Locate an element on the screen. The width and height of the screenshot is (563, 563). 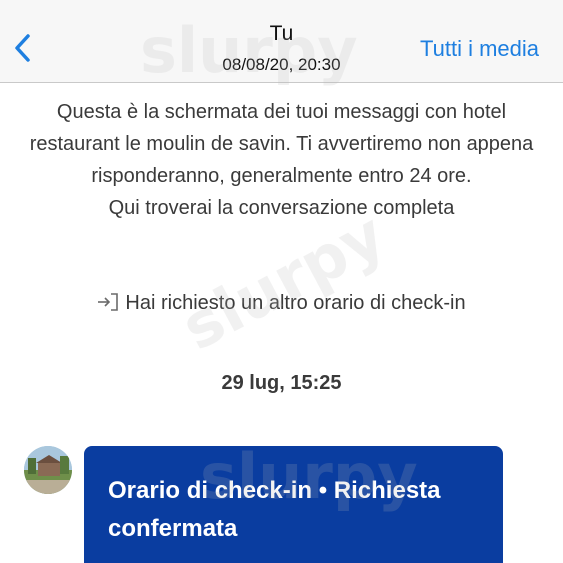
nav-header: Tu 08/08/20, 20:30 Tutti i media is located at coordinates (281, 41).